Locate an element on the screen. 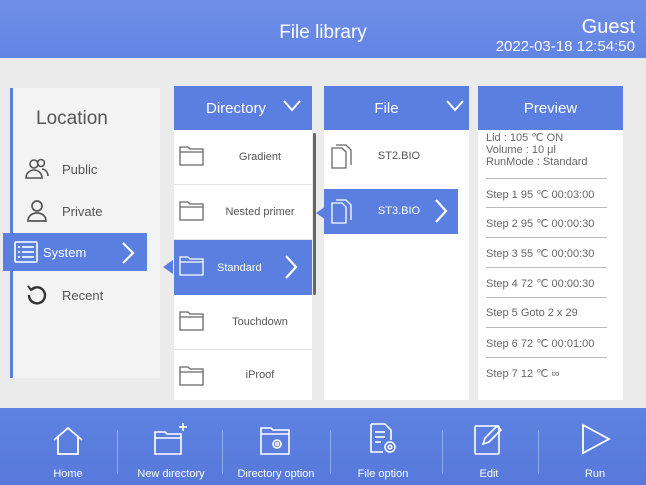 The height and width of the screenshot is (485, 646). preview-step: Step 4 72 ℃ 00:00:30 is located at coordinates (546, 283).